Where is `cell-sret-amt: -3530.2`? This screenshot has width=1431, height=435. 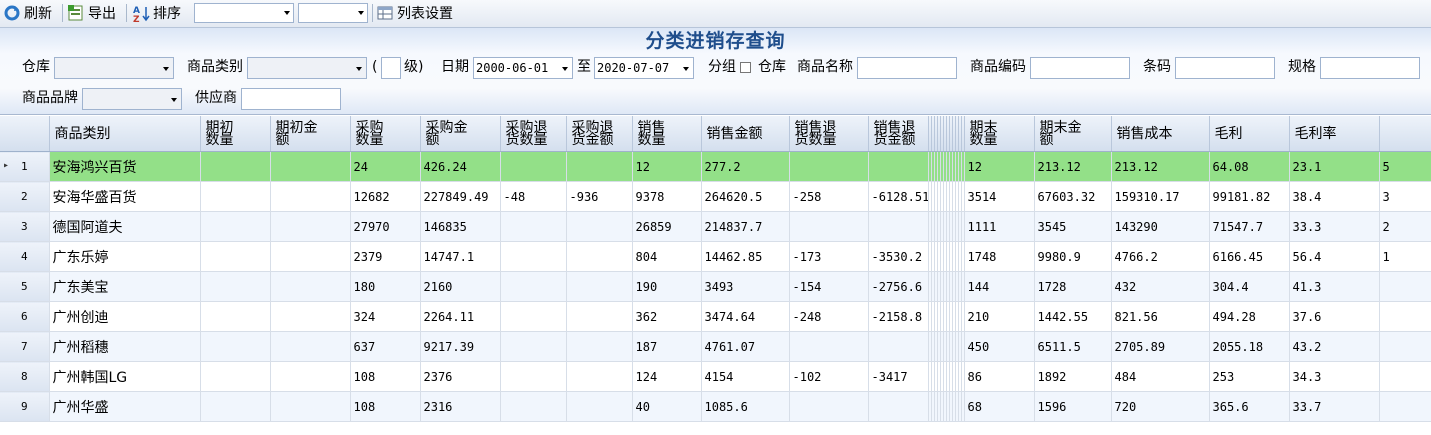
cell-sret-amt: -3530.2 is located at coordinates (898, 256).